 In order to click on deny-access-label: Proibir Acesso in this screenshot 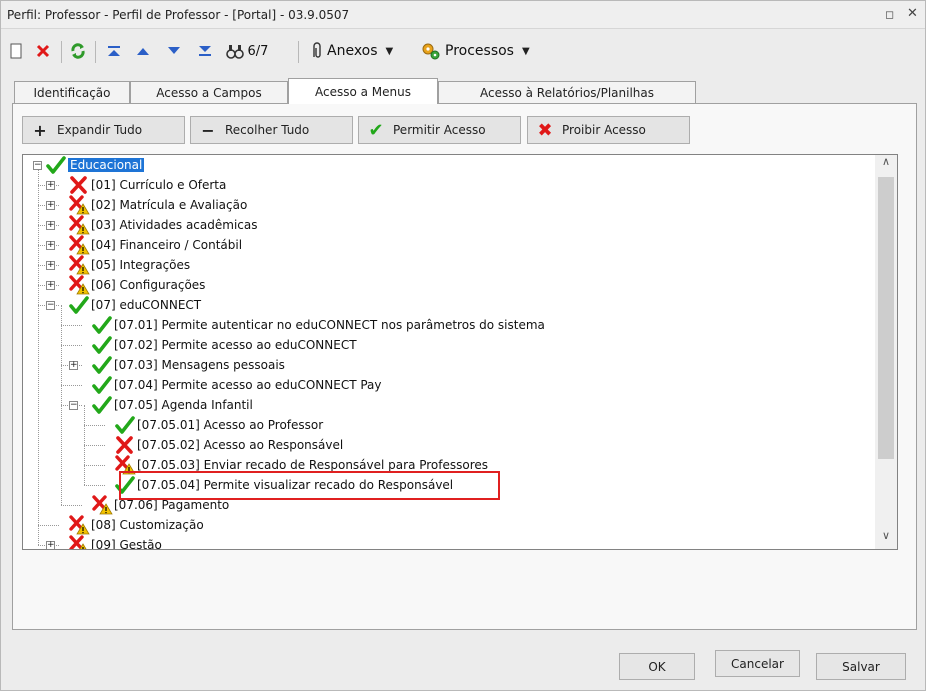, I will do `click(604, 130)`.